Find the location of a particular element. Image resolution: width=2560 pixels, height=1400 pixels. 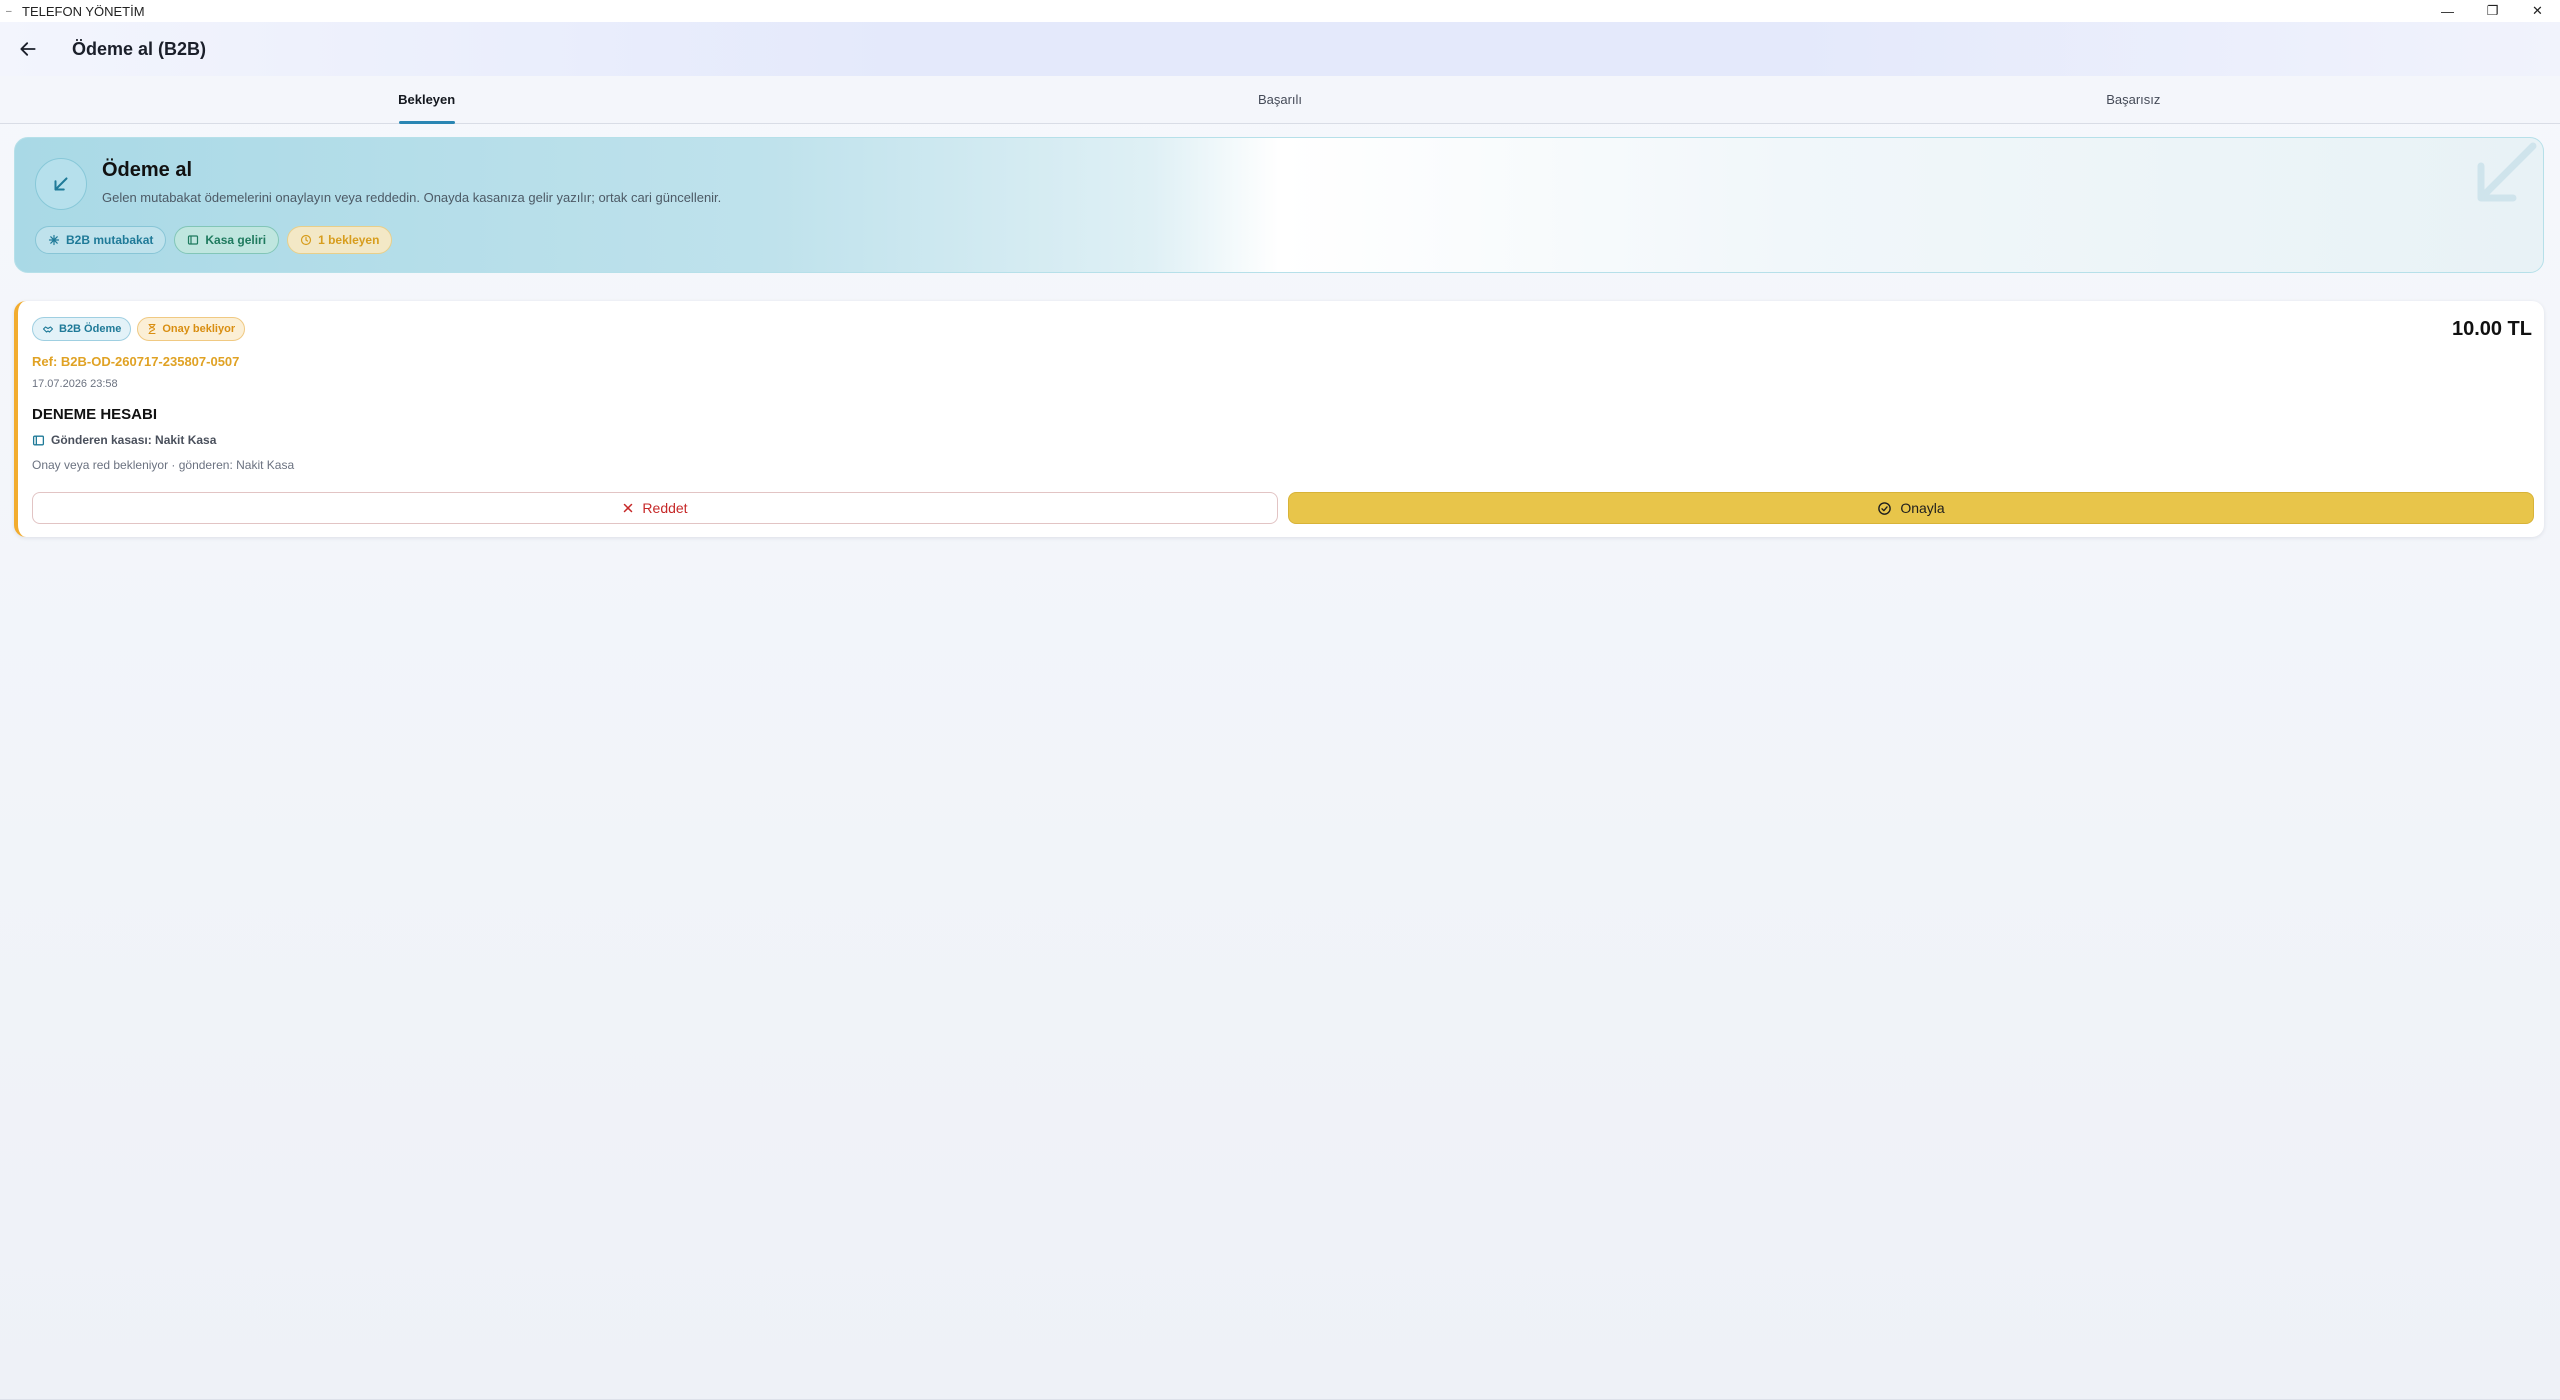

approve-label: Onayla is located at coordinates (1922, 508).